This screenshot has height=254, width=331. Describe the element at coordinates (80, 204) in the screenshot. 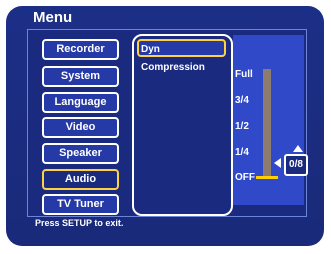

I see `menu-button-tv-tuner: TV Tuner` at that location.